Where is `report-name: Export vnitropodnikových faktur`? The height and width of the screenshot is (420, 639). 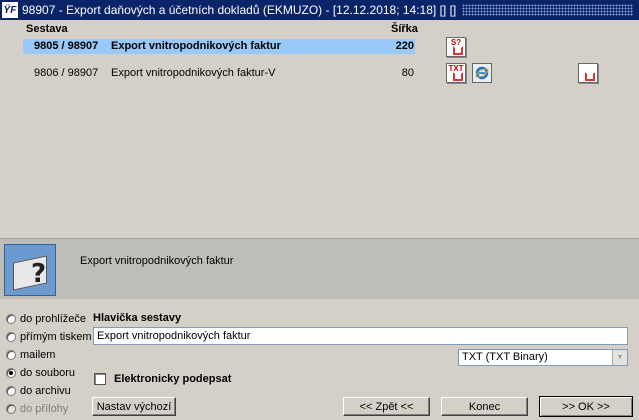 report-name: Export vnitropodnikových faktur is located at coordinates (196, 46).